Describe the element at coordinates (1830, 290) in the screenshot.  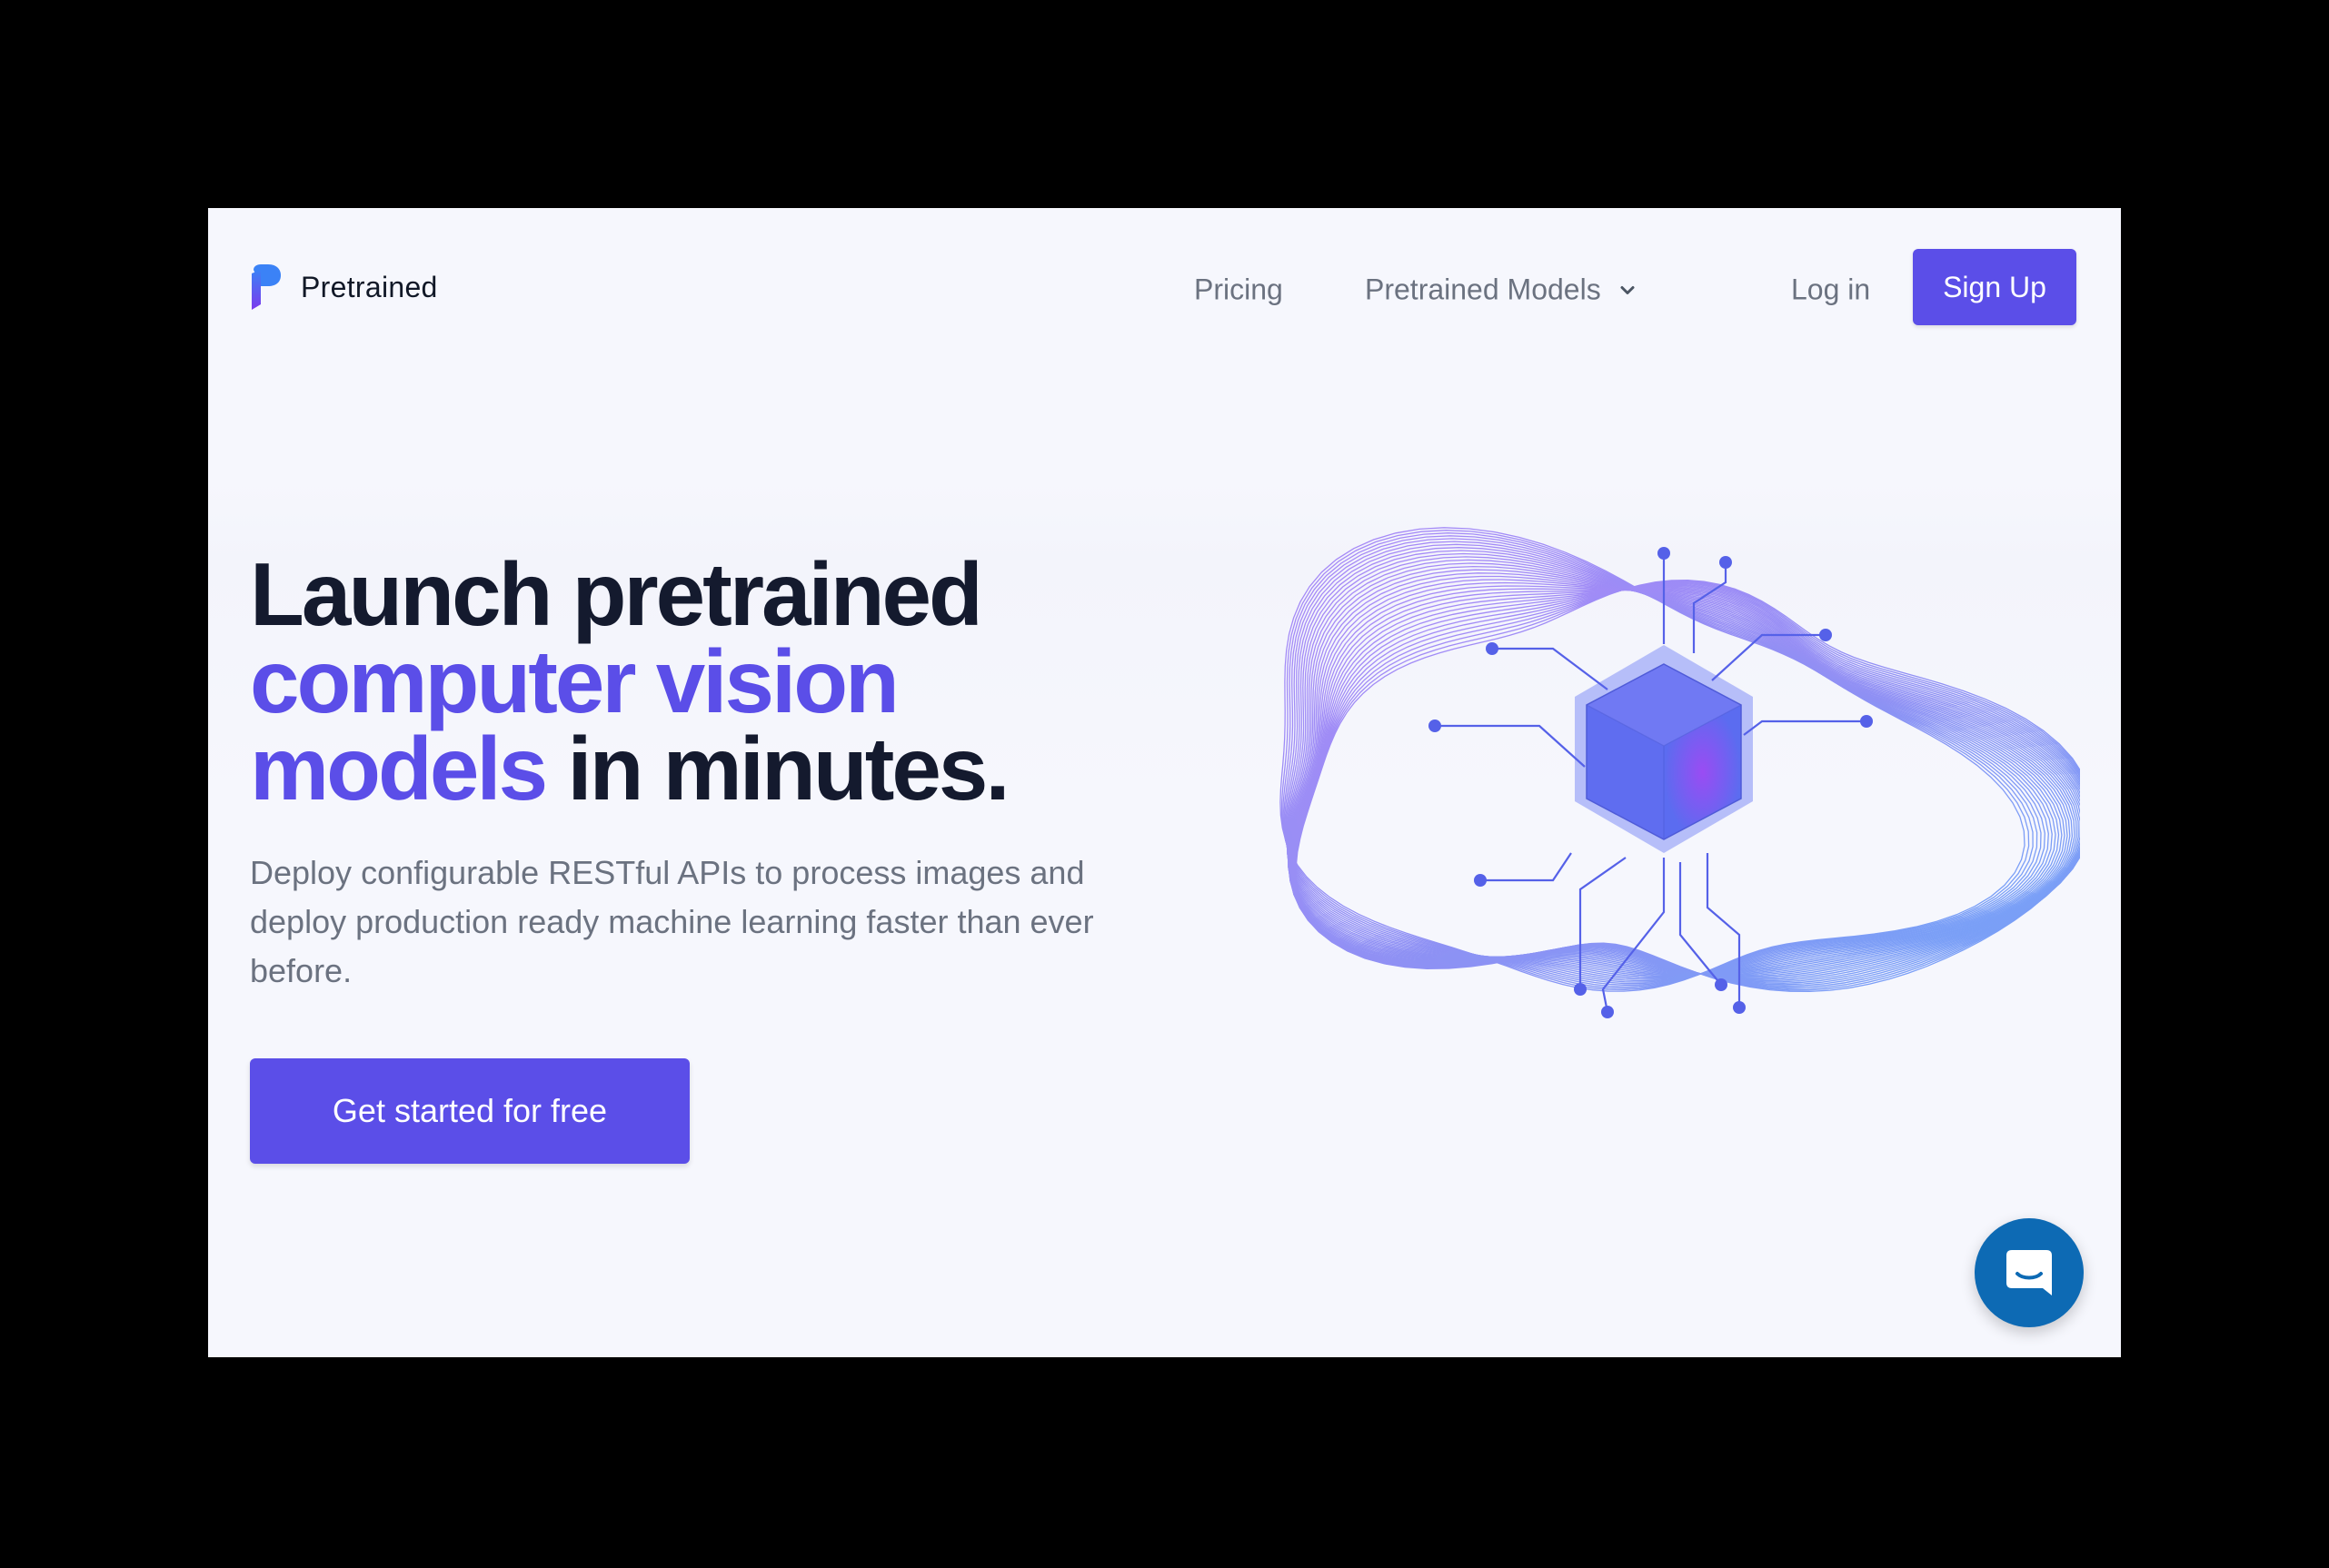
I see `nav-login-link: Log in` at that location.